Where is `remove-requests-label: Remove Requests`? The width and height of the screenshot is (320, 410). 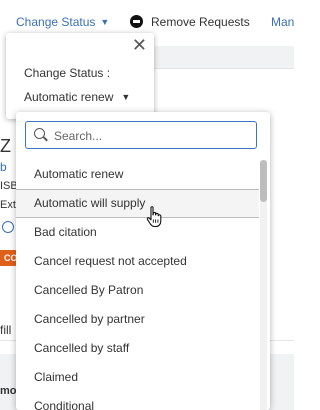 remove-requests-label: Remove Requests is located at coordinates (200, 22).